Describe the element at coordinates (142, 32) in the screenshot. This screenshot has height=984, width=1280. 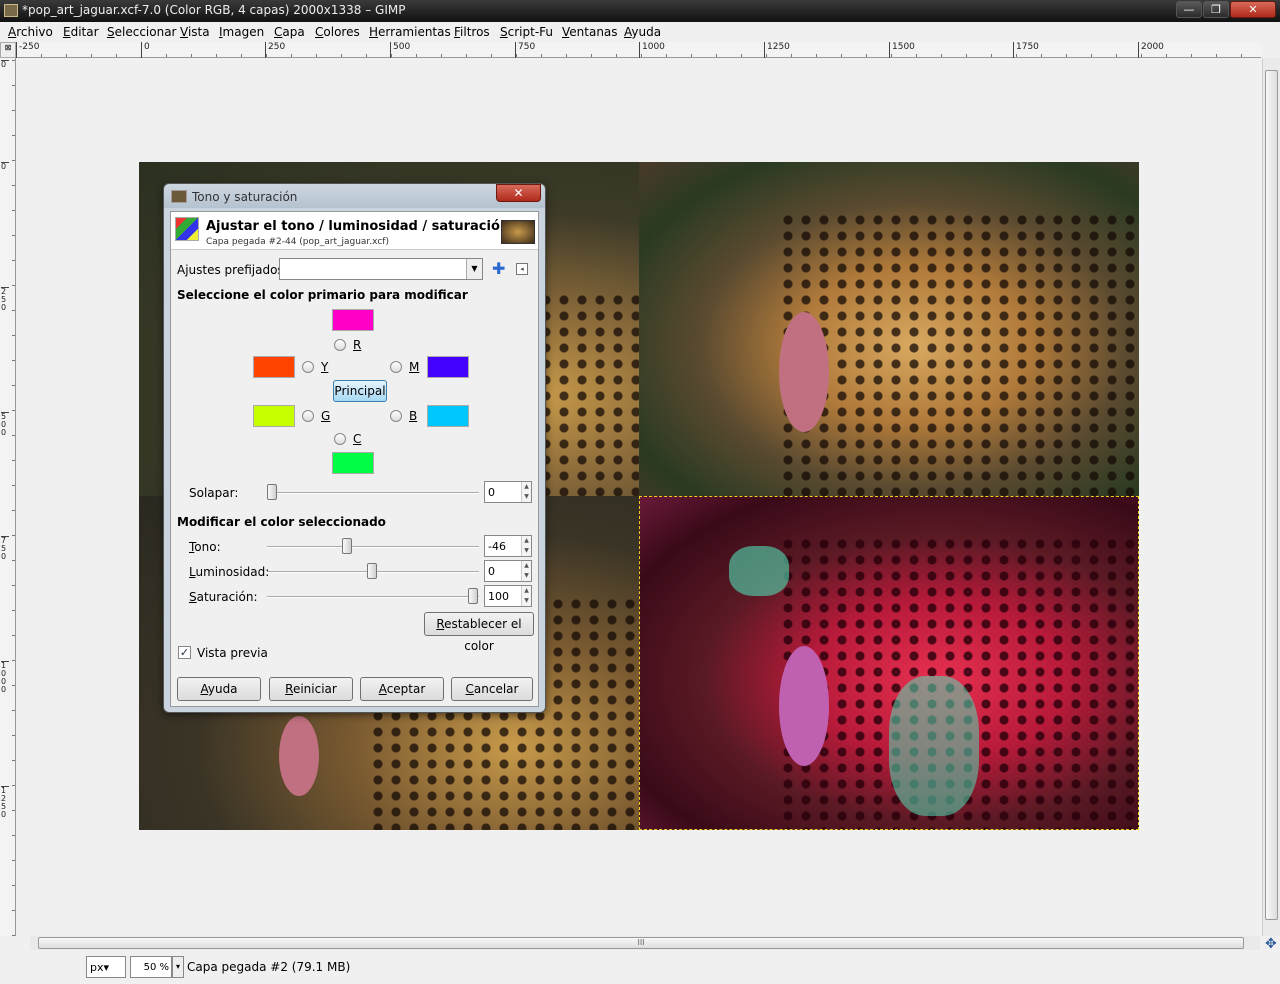
I see `menu-seleccionar: Seleccionar` at that location.